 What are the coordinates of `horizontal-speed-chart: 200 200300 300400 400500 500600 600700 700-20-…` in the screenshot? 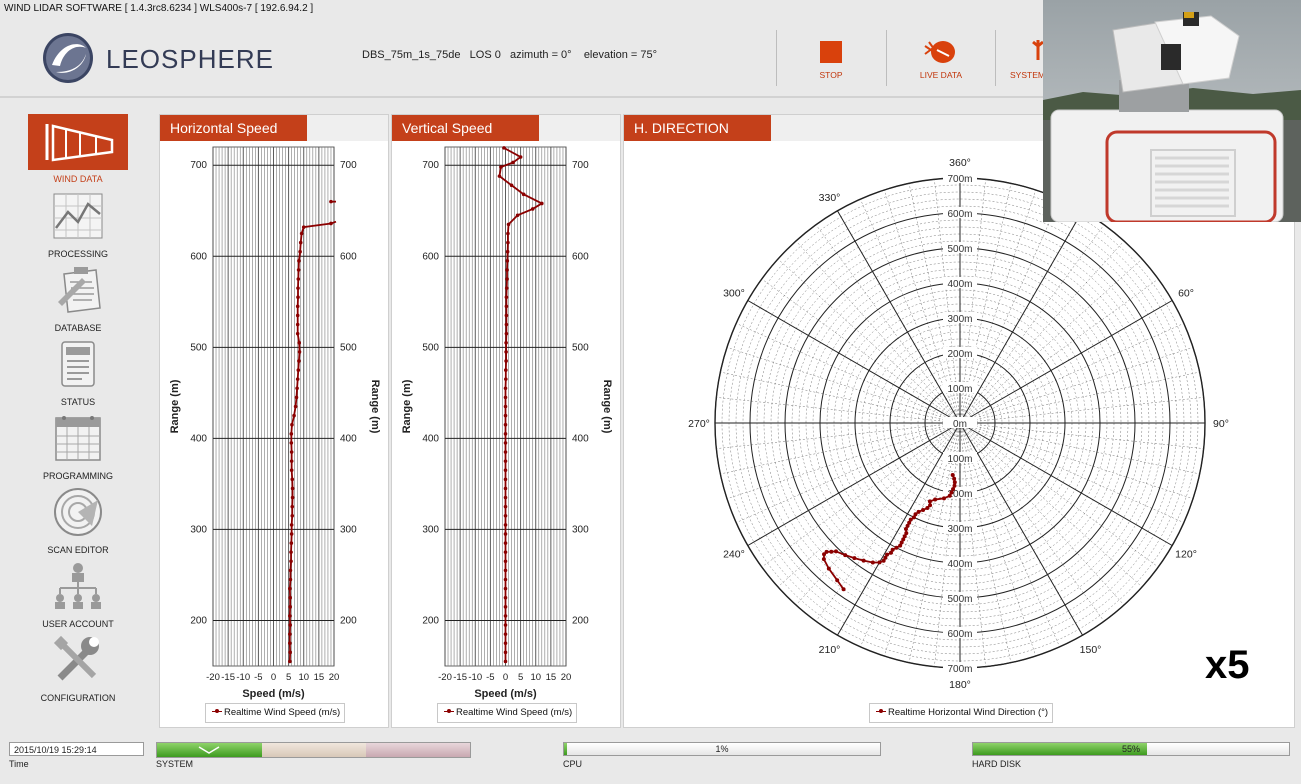 It's located at (275, 423).